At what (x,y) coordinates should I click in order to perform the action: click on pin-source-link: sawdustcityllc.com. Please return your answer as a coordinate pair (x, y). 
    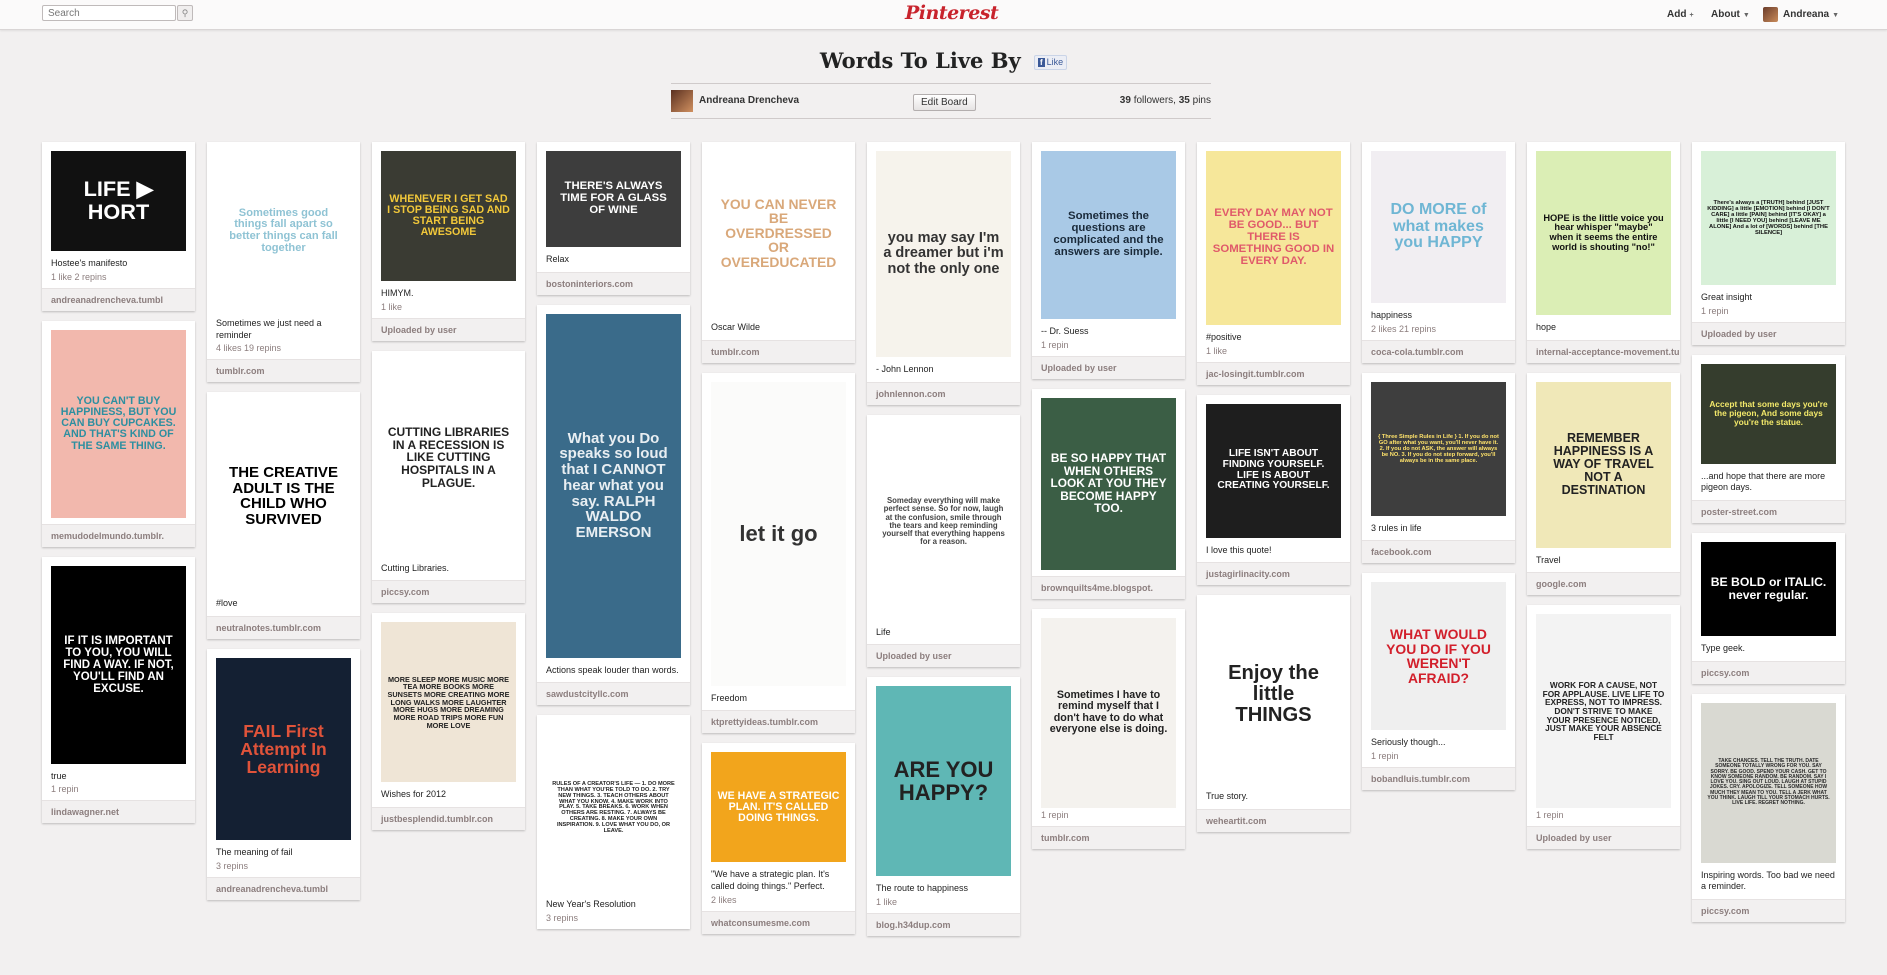
    Looking at the image, I should click on (613, 694).